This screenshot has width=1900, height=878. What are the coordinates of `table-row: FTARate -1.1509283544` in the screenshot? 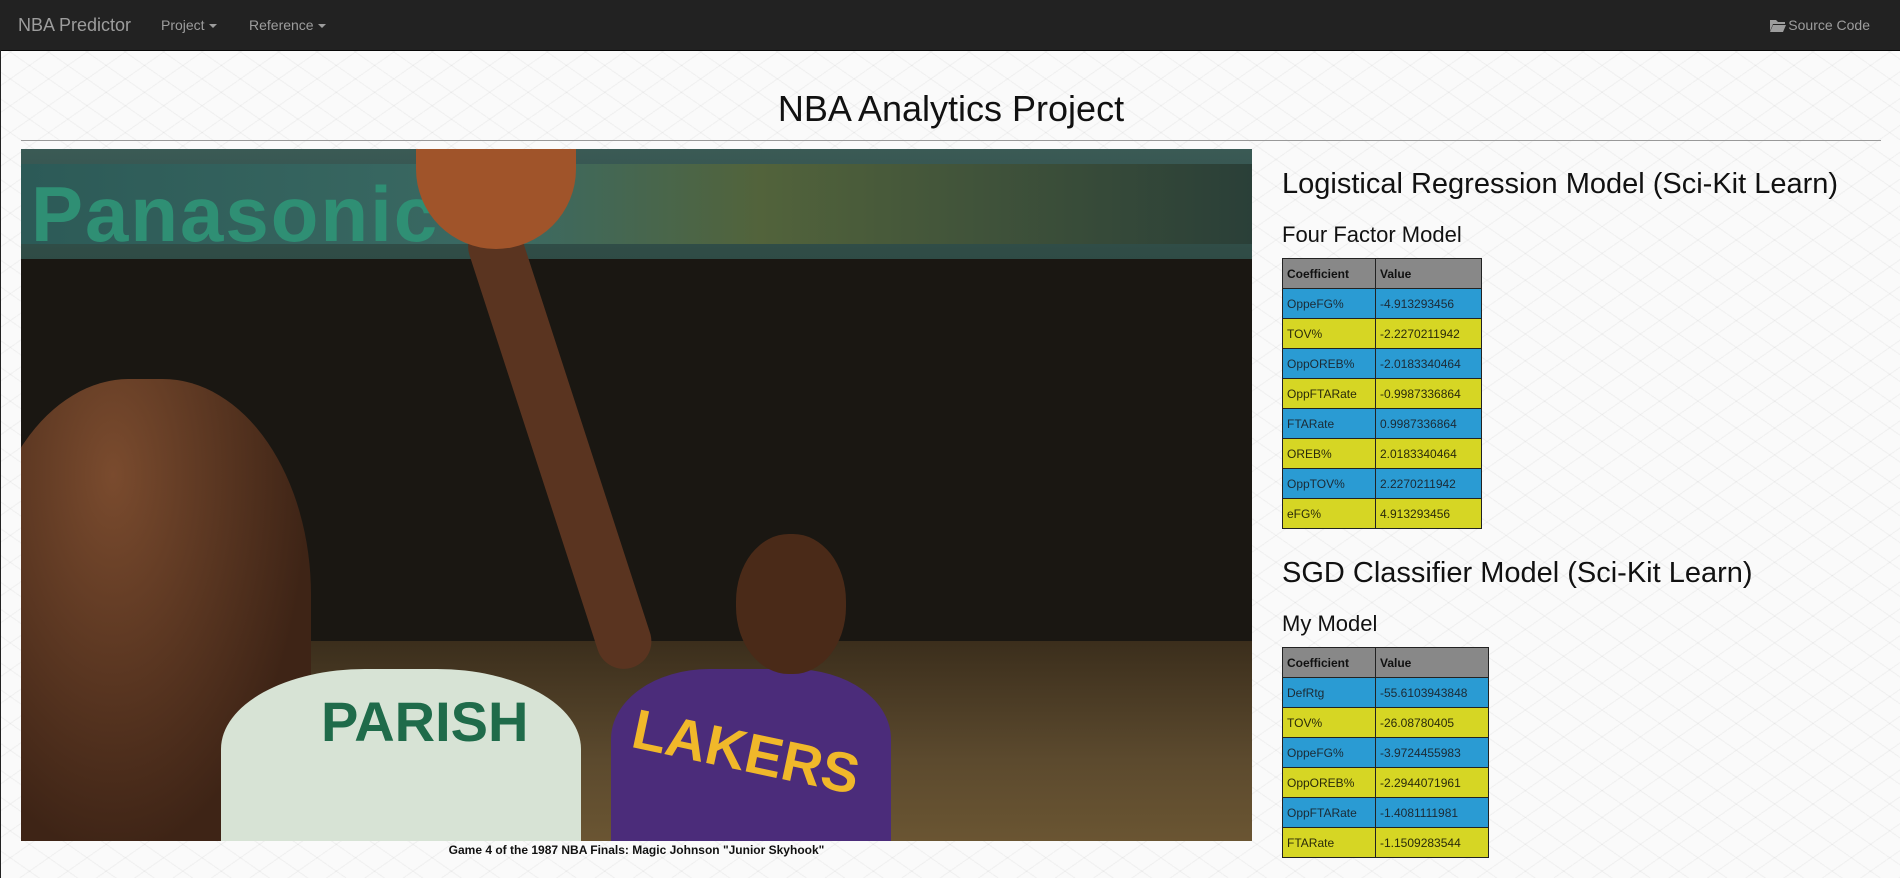 It's located at (1385, 842).